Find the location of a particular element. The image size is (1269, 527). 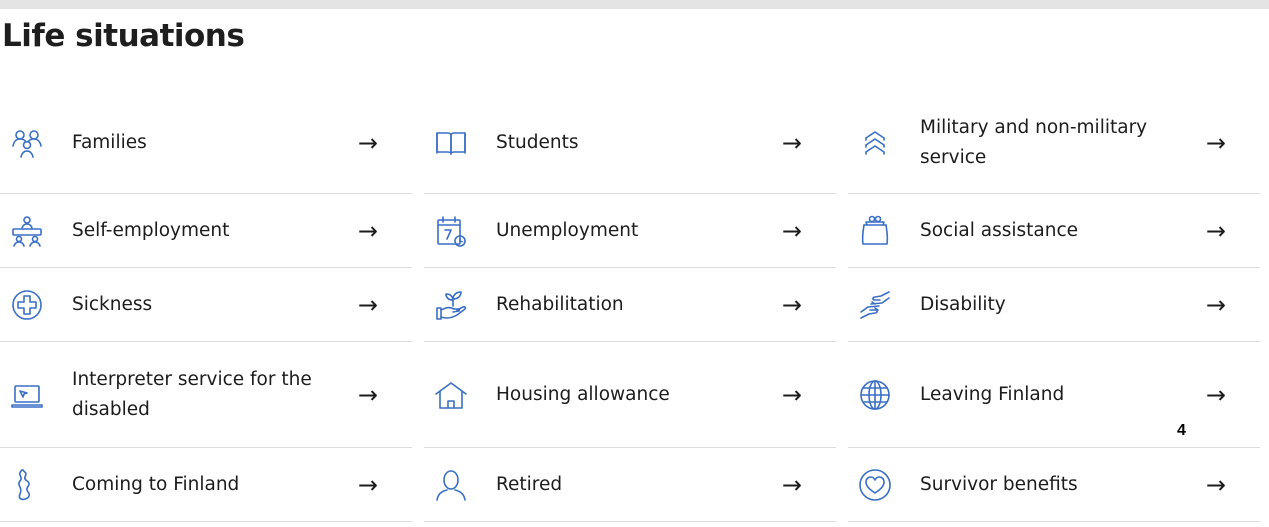

tile-leaving-finland: Leaving Finland → is located at coordinates (1054, 395).